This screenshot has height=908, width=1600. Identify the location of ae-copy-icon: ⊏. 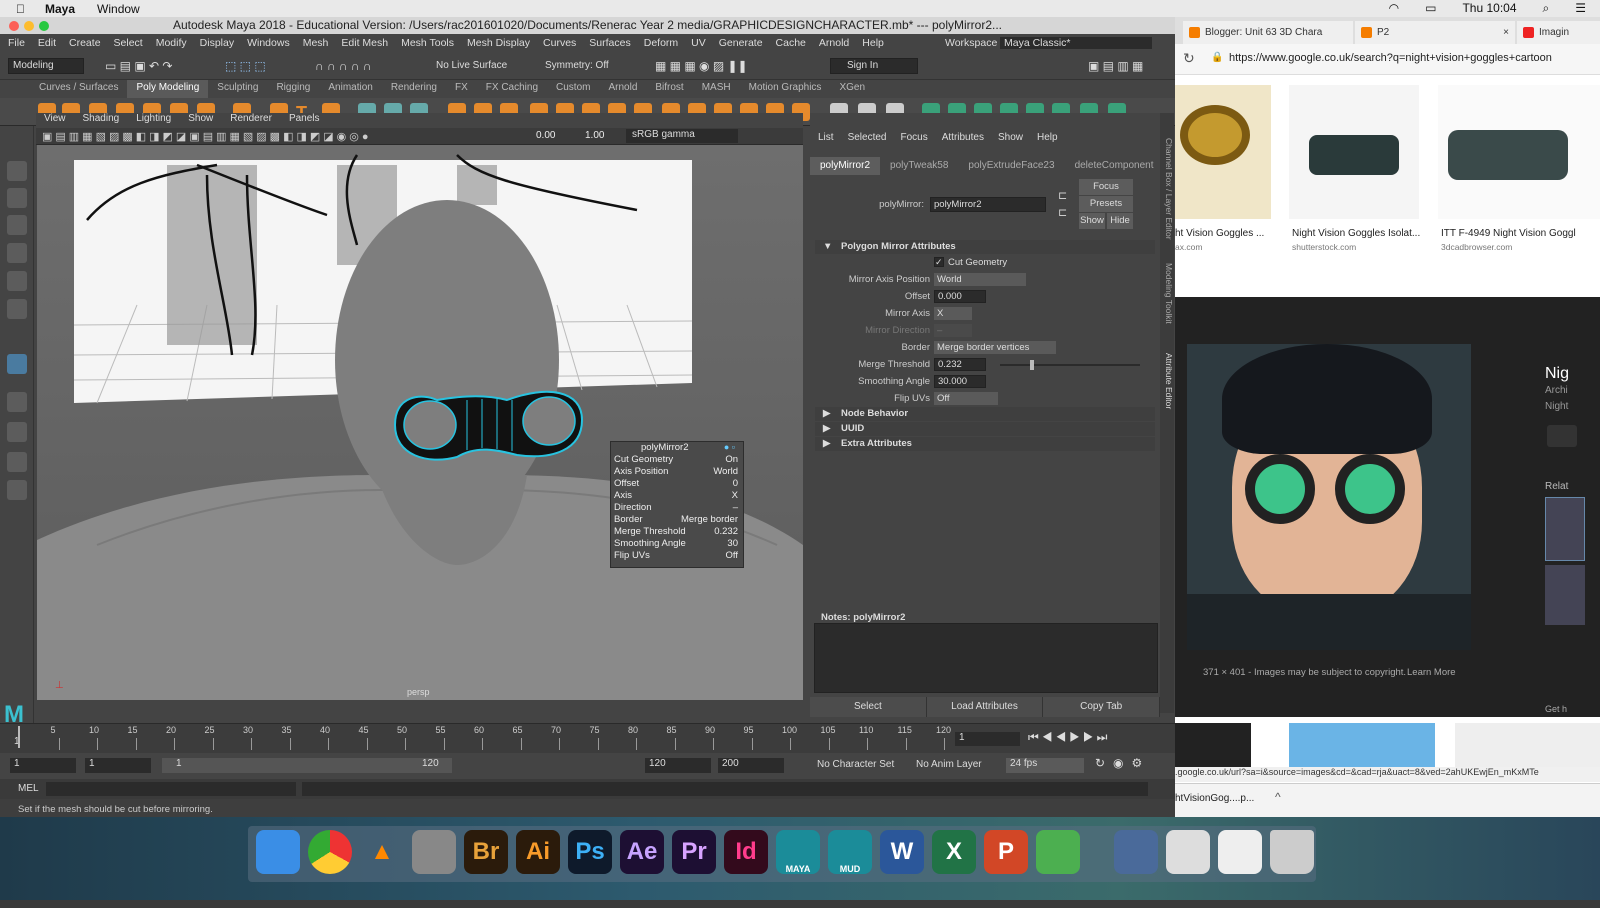
(1062, 212).